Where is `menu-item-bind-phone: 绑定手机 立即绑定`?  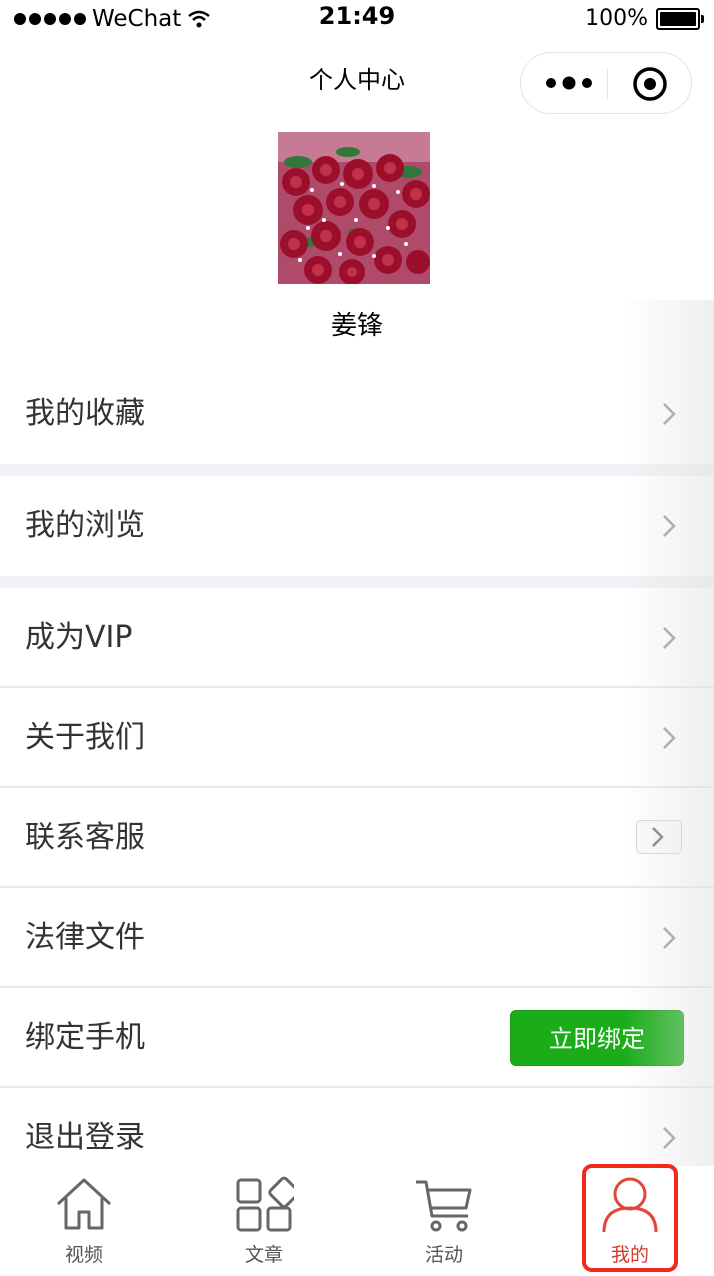
menu-item-bind-phone: 绑定手机 立即绑定 is located at coordinates (357, 1038).